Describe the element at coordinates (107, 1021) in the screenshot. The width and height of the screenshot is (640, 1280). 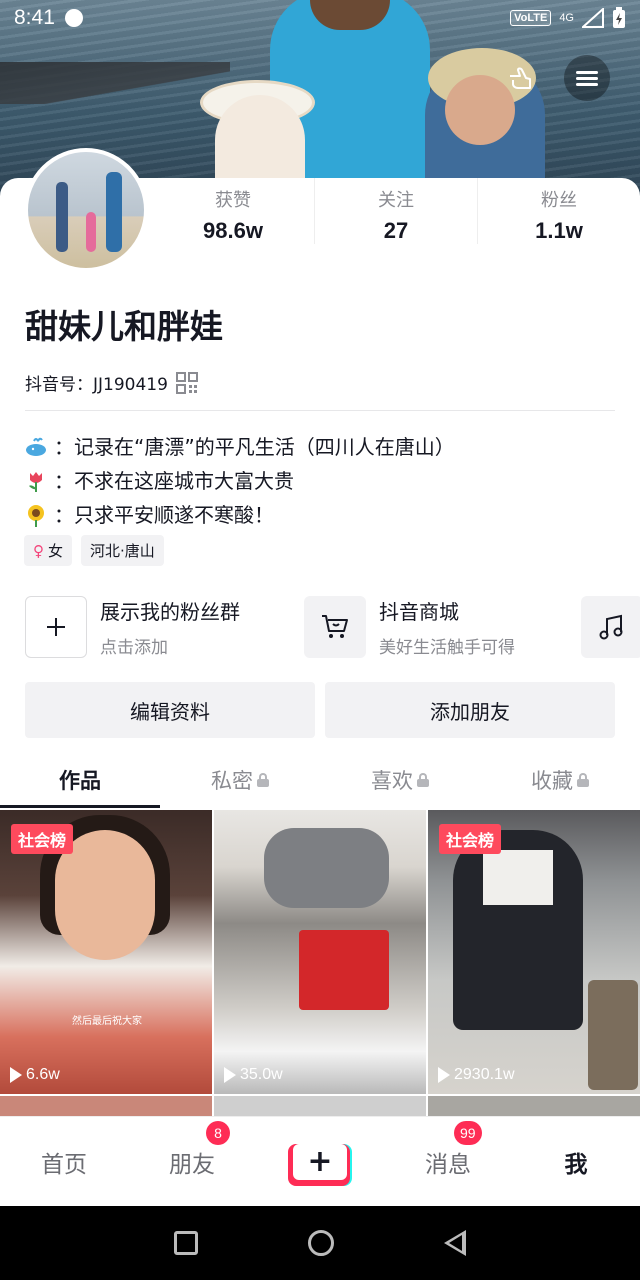
I see `video-caption: 然后最后祝大家` at that location.